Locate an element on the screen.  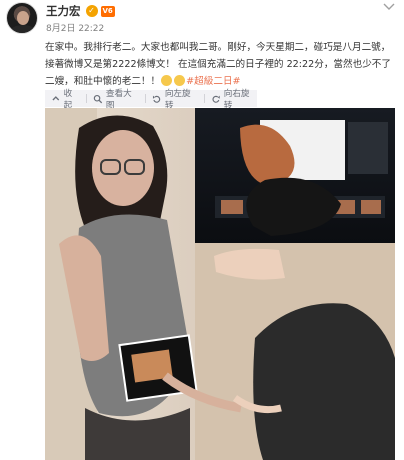
rotate-left-button: 向左旋转 is located at coordinates (175, 99).